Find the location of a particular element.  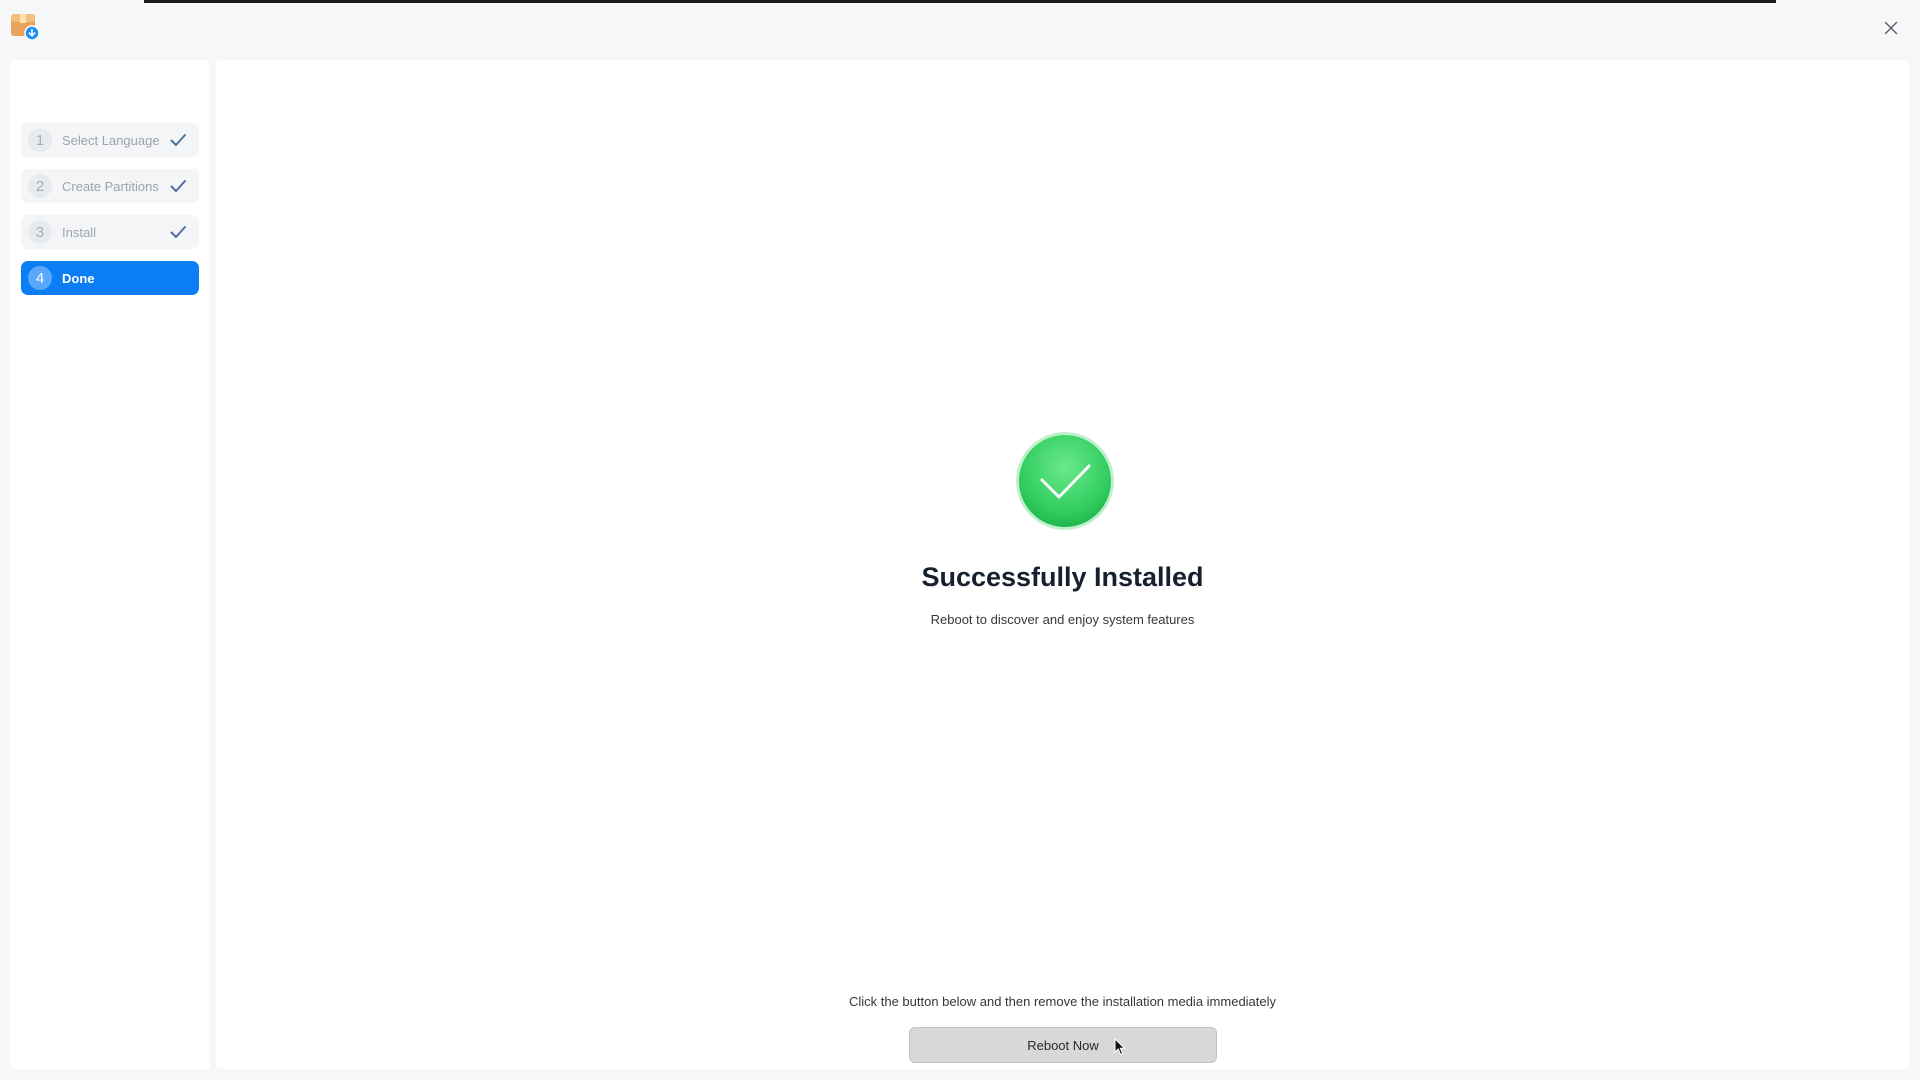

step-select-language: 1 Select Language is located at coordinates (110, 140).